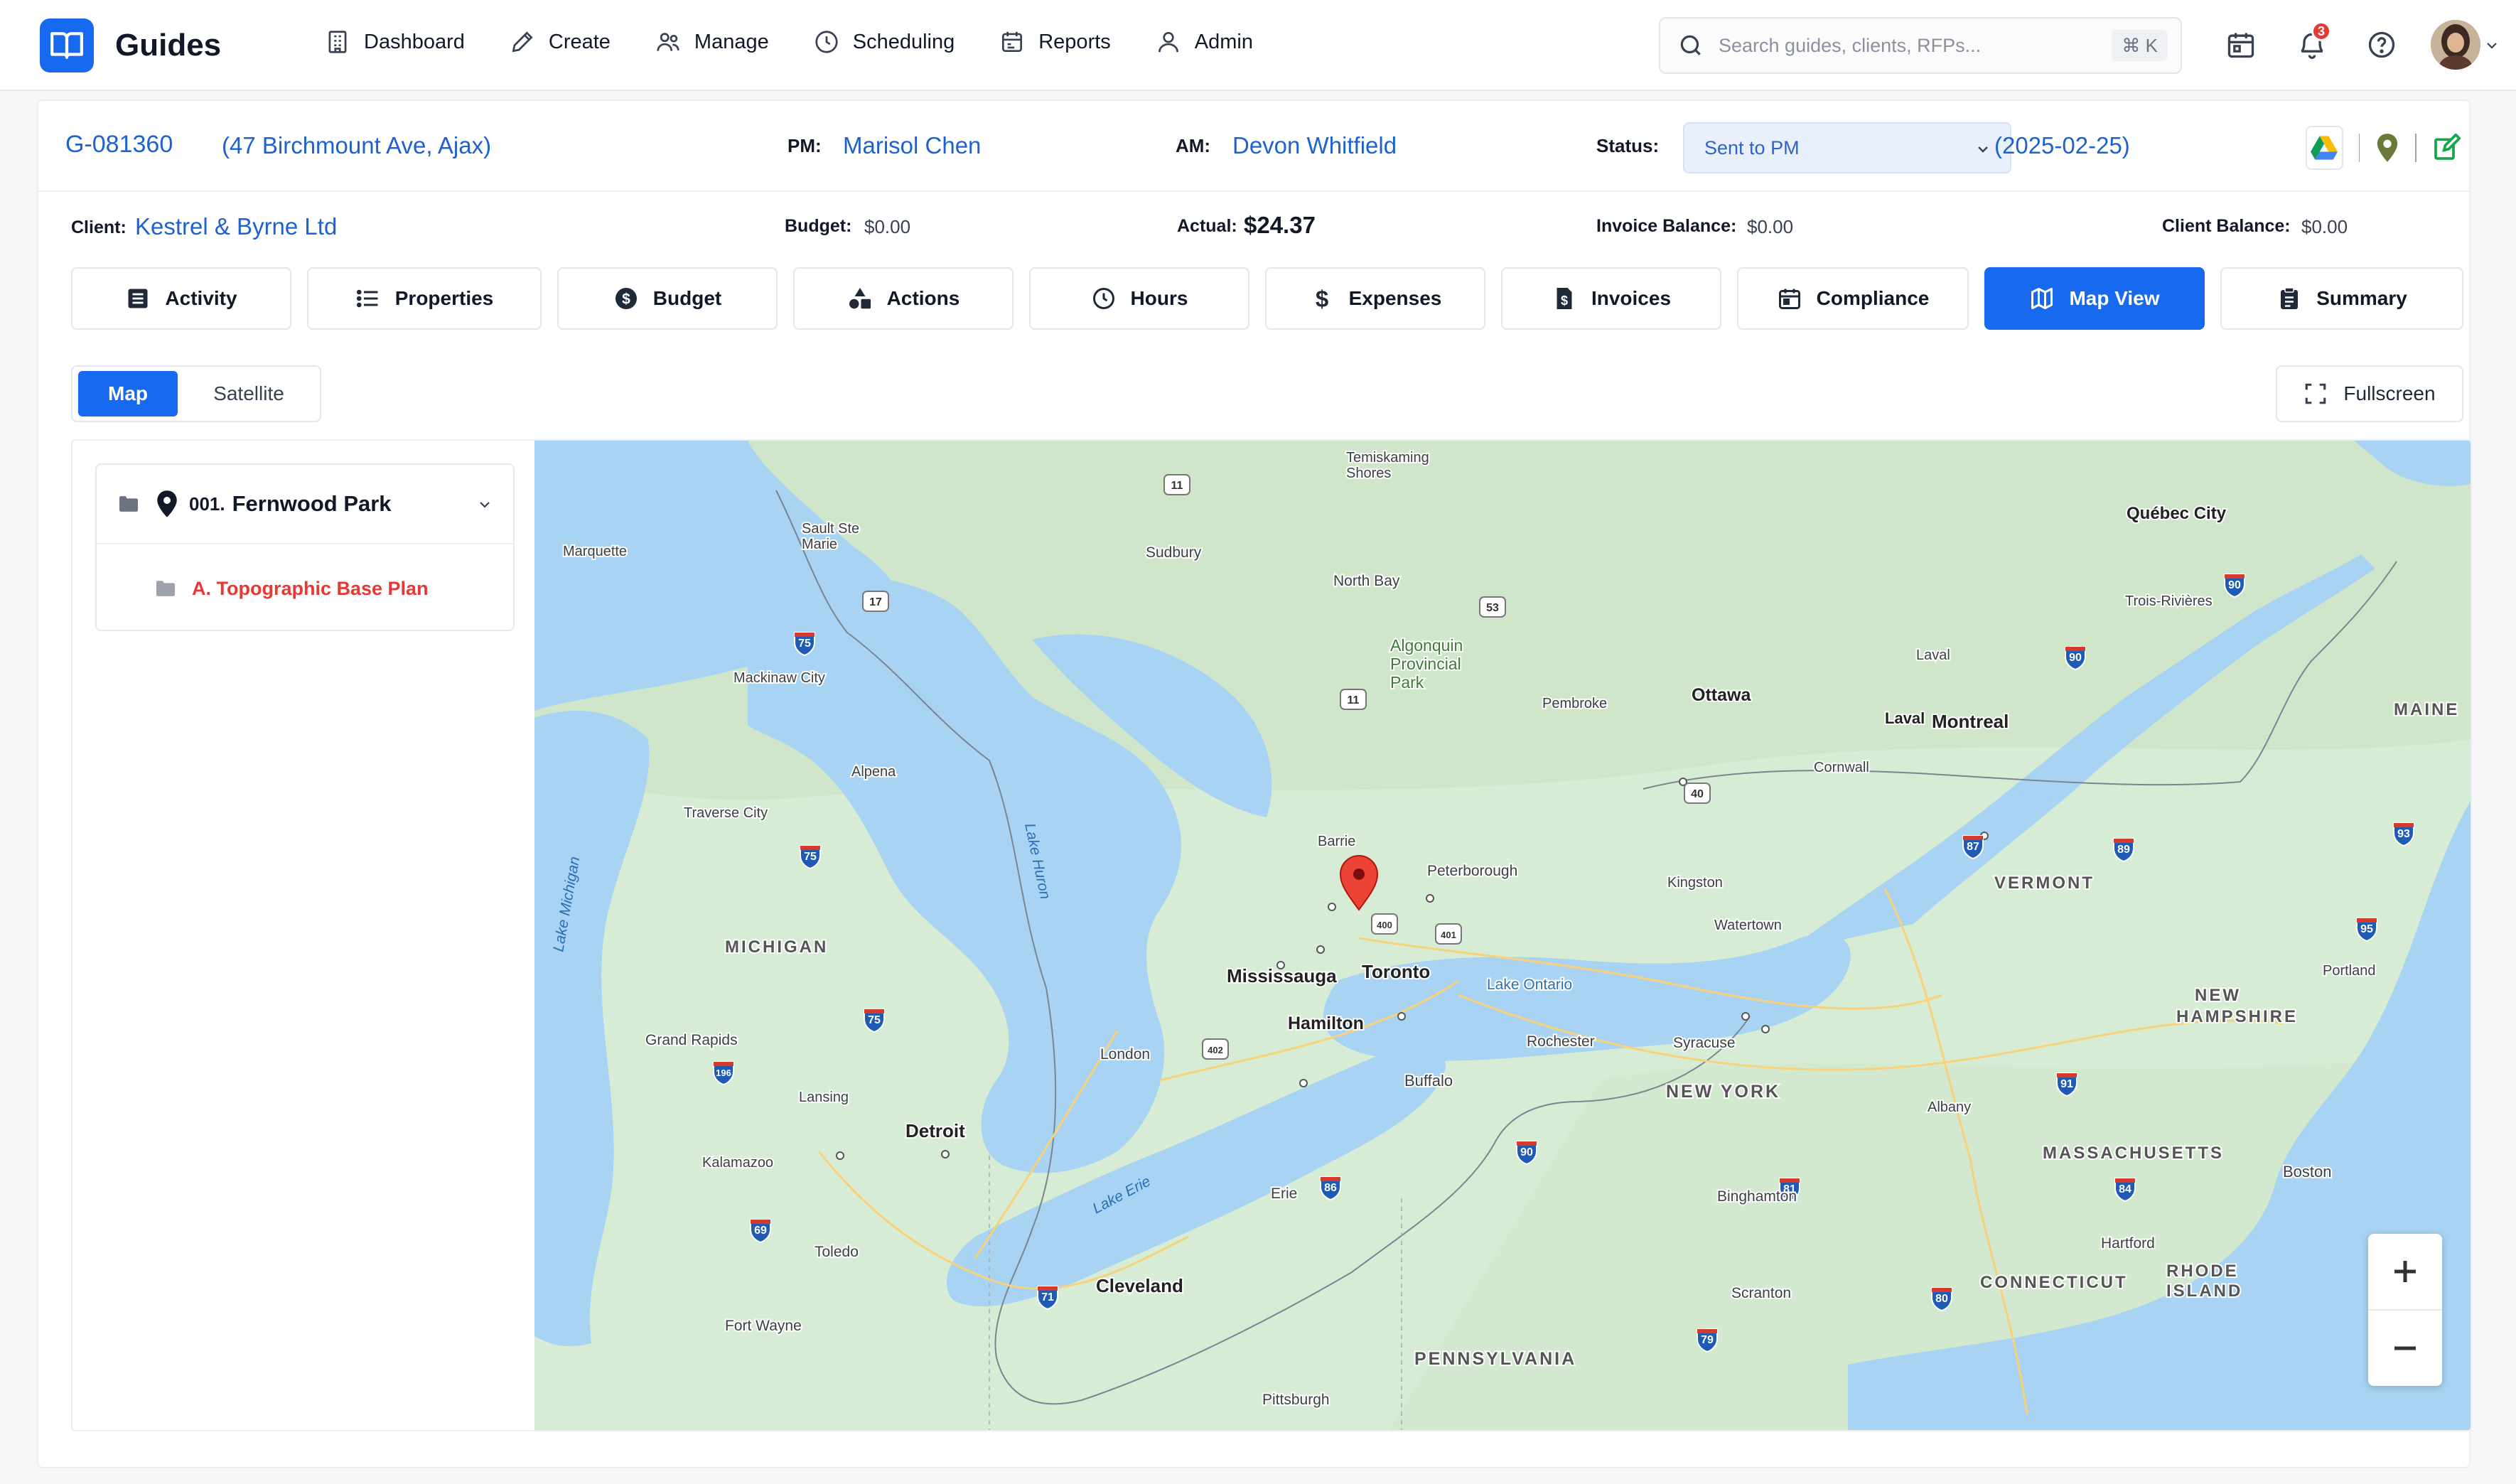 The image size is (2516, 1484). What do you see at coordinates (1407, 683) in the screenshot?
I see `map-label-park: Park` at bounding box center [1407, 683].